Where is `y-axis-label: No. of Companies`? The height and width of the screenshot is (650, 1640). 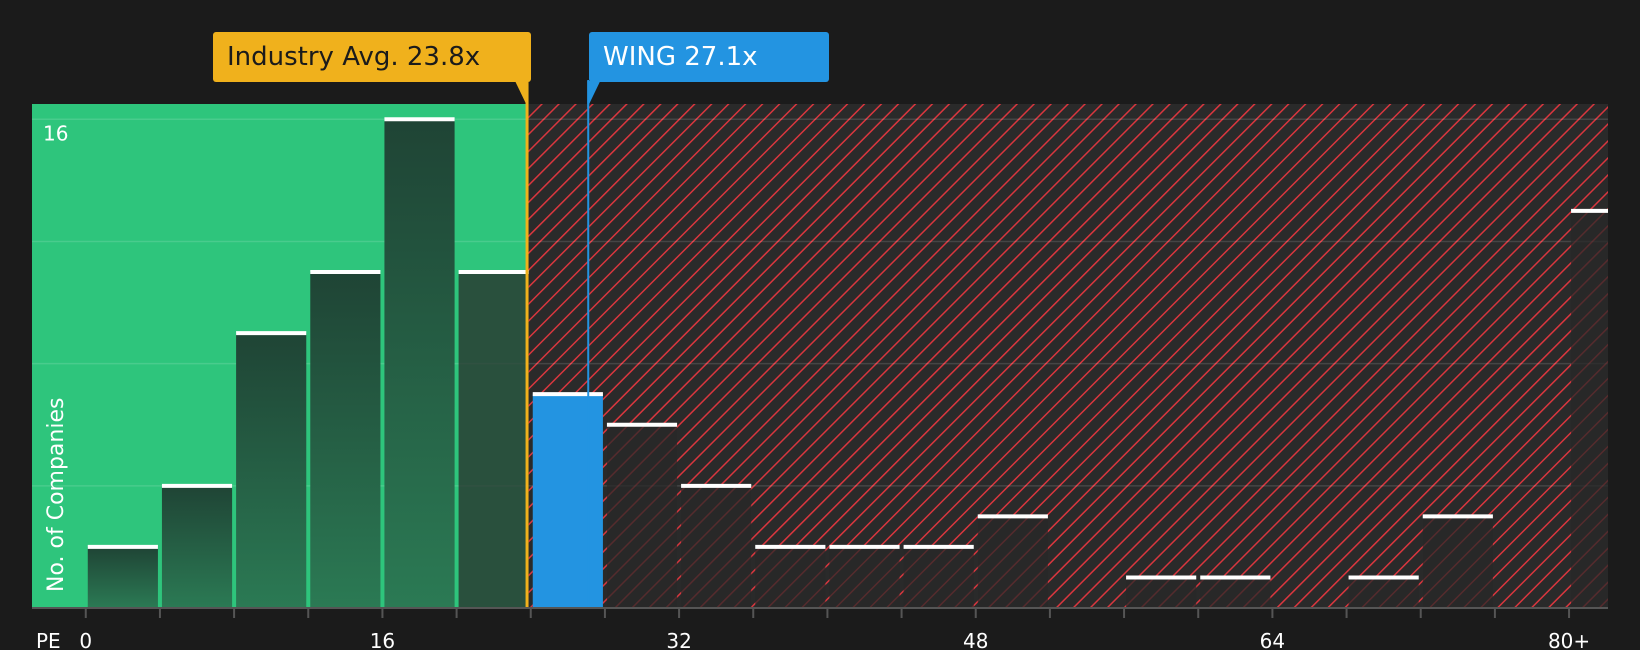
y-axis-label: No. of Companies is located at coordinates (56, 495).